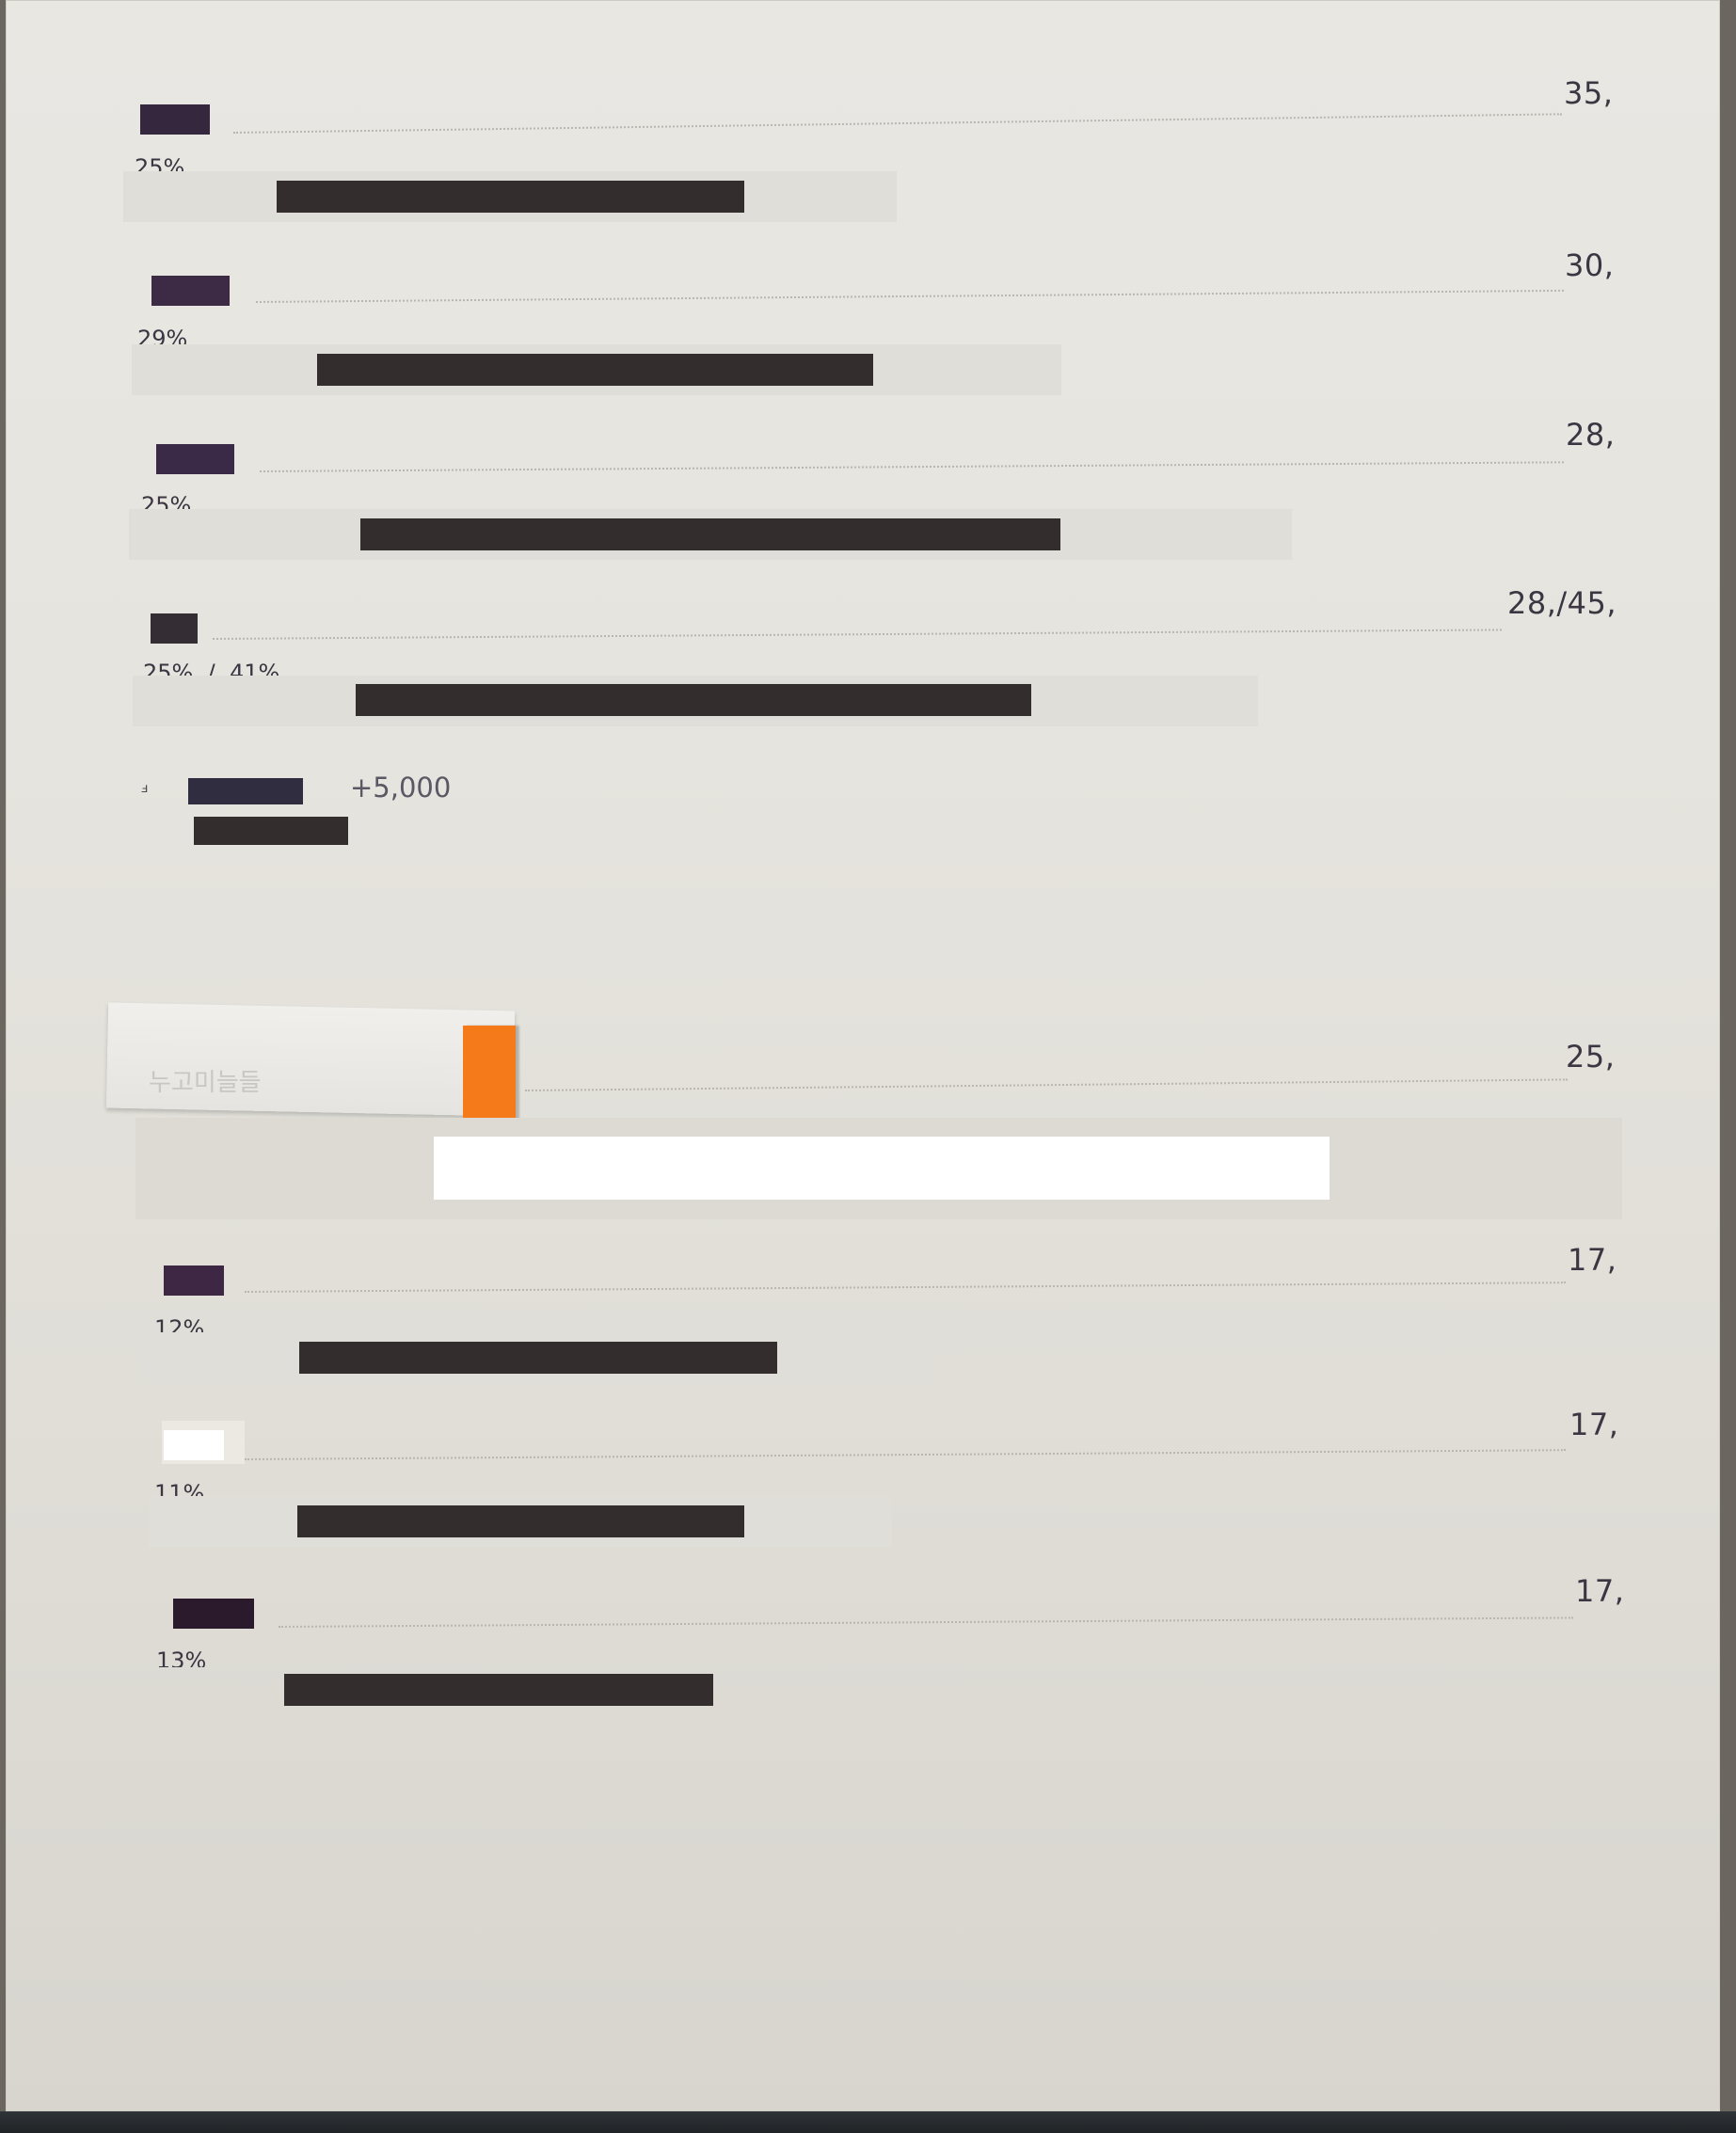 The height and width of the screenshot is (2133, 1736). Describe the element at coordinates (181, 1658) in the screenshot. I see `entry-percent: 13%` at that location.